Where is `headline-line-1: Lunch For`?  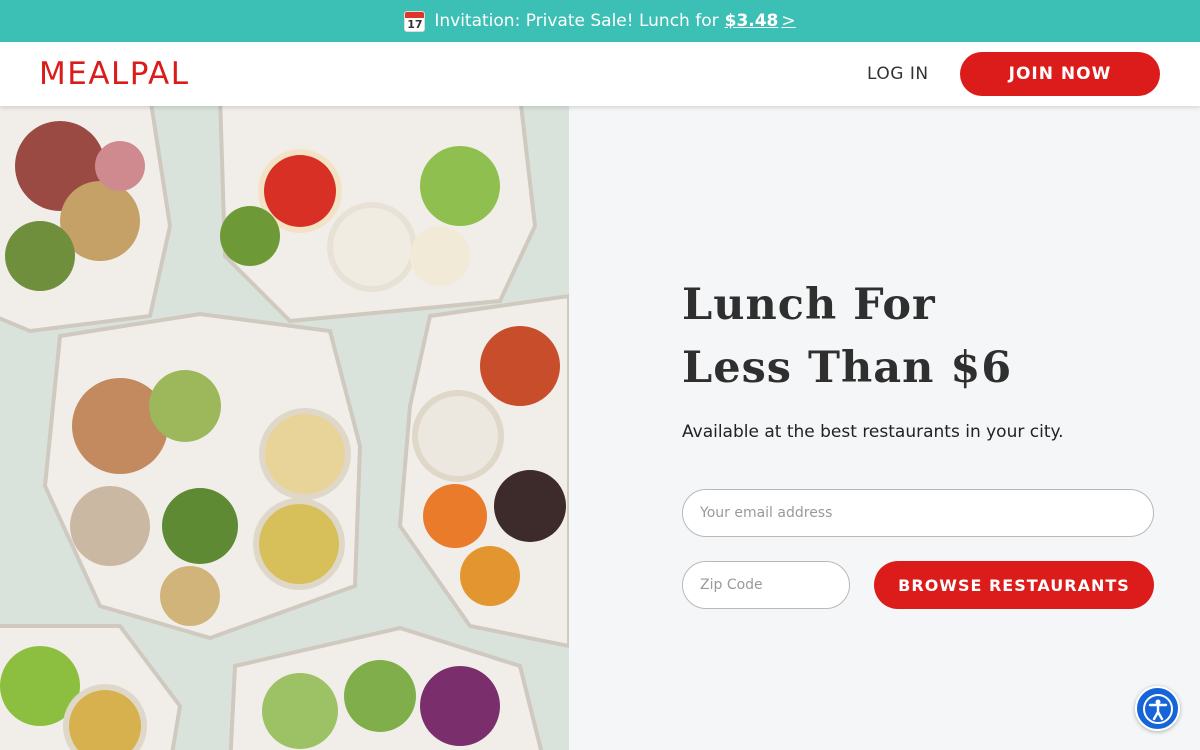 headline-line-1: Lunch For is located at coordinates (809, 305).